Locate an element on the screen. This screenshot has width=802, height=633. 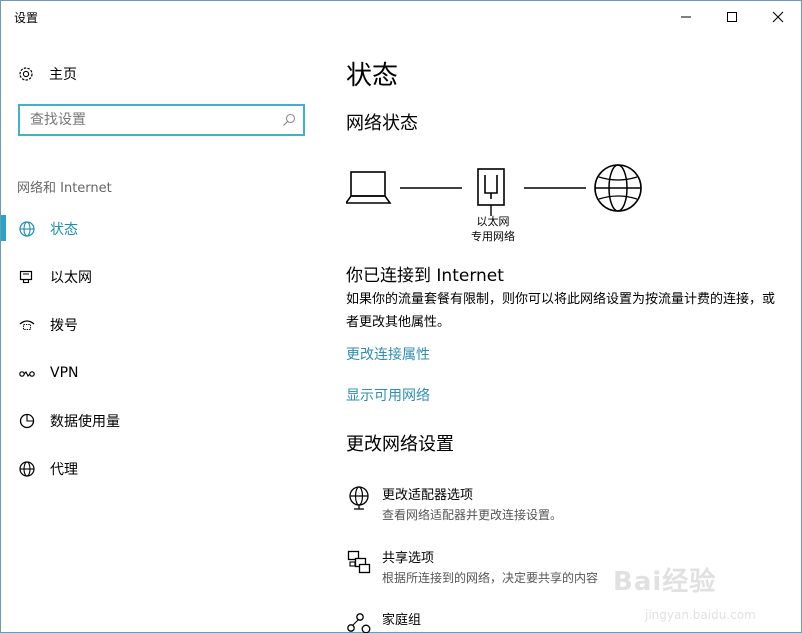
adapter-network-type: 专用网络 is located at coordinates (493, 236).